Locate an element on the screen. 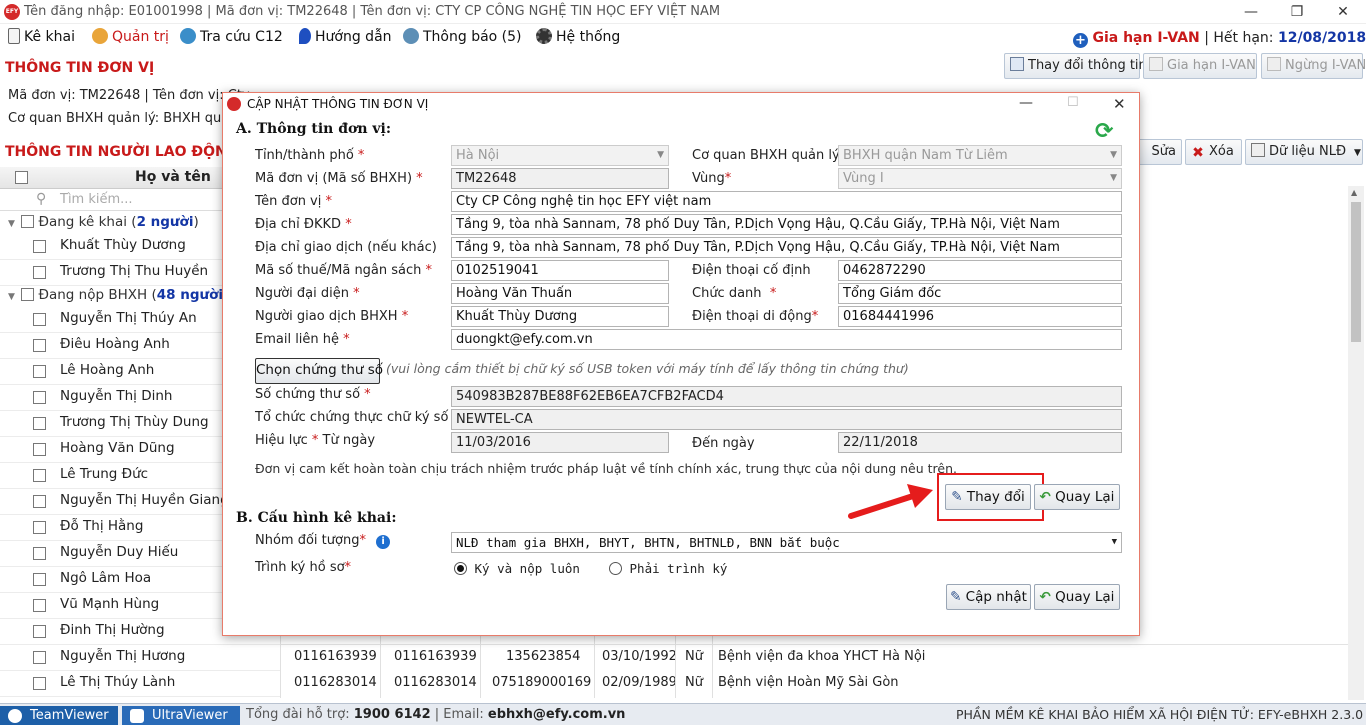 Image resolution: width=1366 pixels, height=725 pixels. update-button: ✎ Cập nhật is located at coordinates (988, 597).